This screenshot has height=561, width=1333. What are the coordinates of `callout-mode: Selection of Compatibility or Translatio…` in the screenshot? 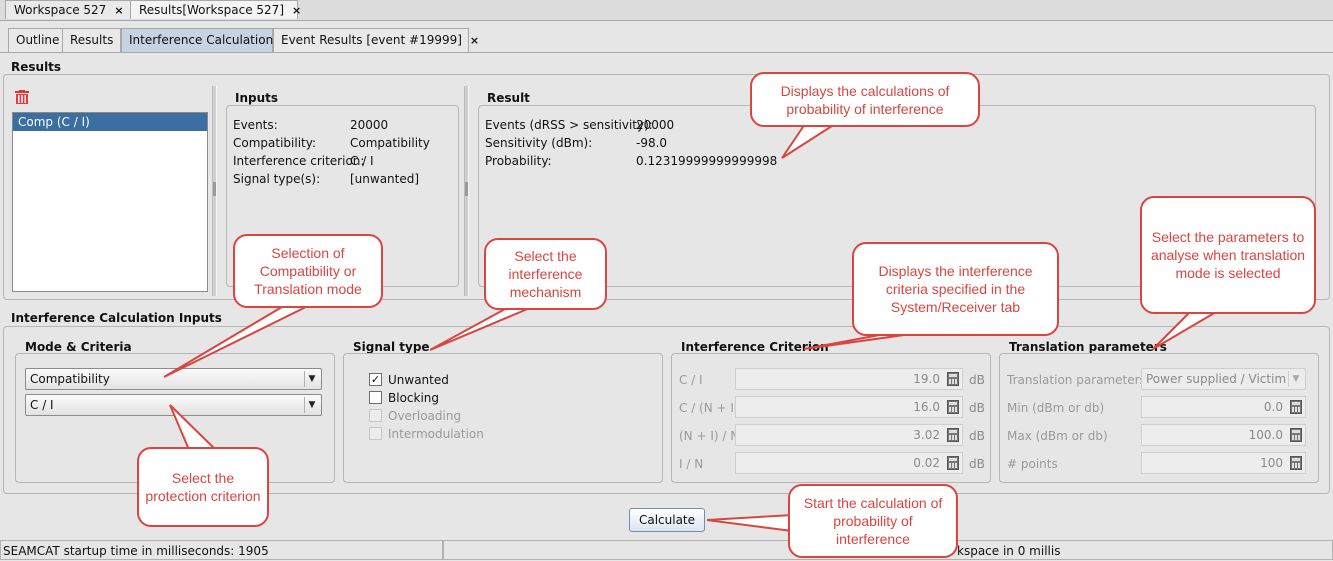 It's located at (308, 271).